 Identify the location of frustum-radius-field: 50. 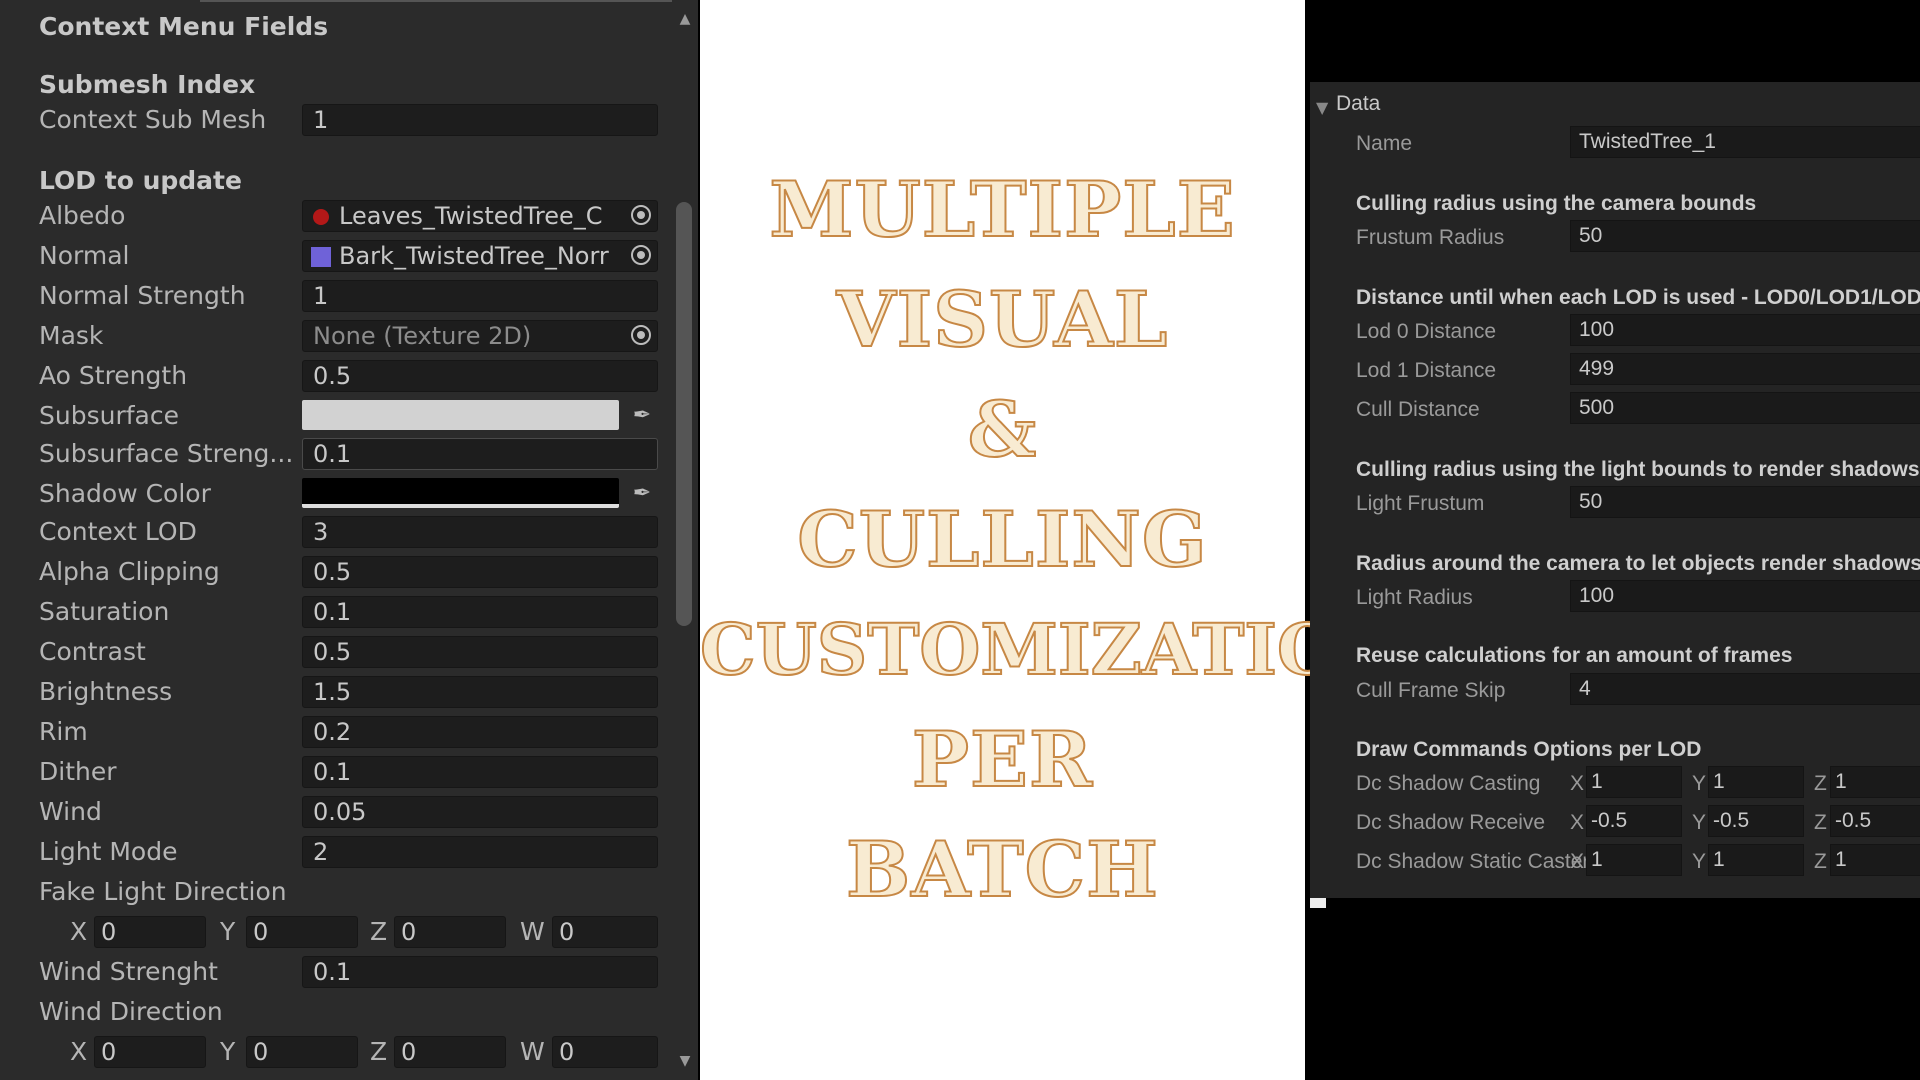
(1745, 236).